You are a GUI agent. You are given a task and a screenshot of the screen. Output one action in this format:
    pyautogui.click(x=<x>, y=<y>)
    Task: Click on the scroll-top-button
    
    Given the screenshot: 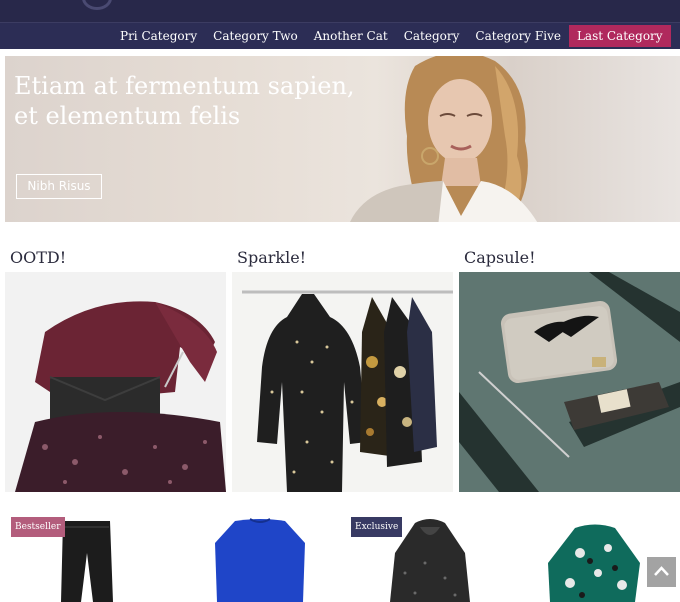 What is the action you would take?
    pyautogui.click(x=661, y=572)
    